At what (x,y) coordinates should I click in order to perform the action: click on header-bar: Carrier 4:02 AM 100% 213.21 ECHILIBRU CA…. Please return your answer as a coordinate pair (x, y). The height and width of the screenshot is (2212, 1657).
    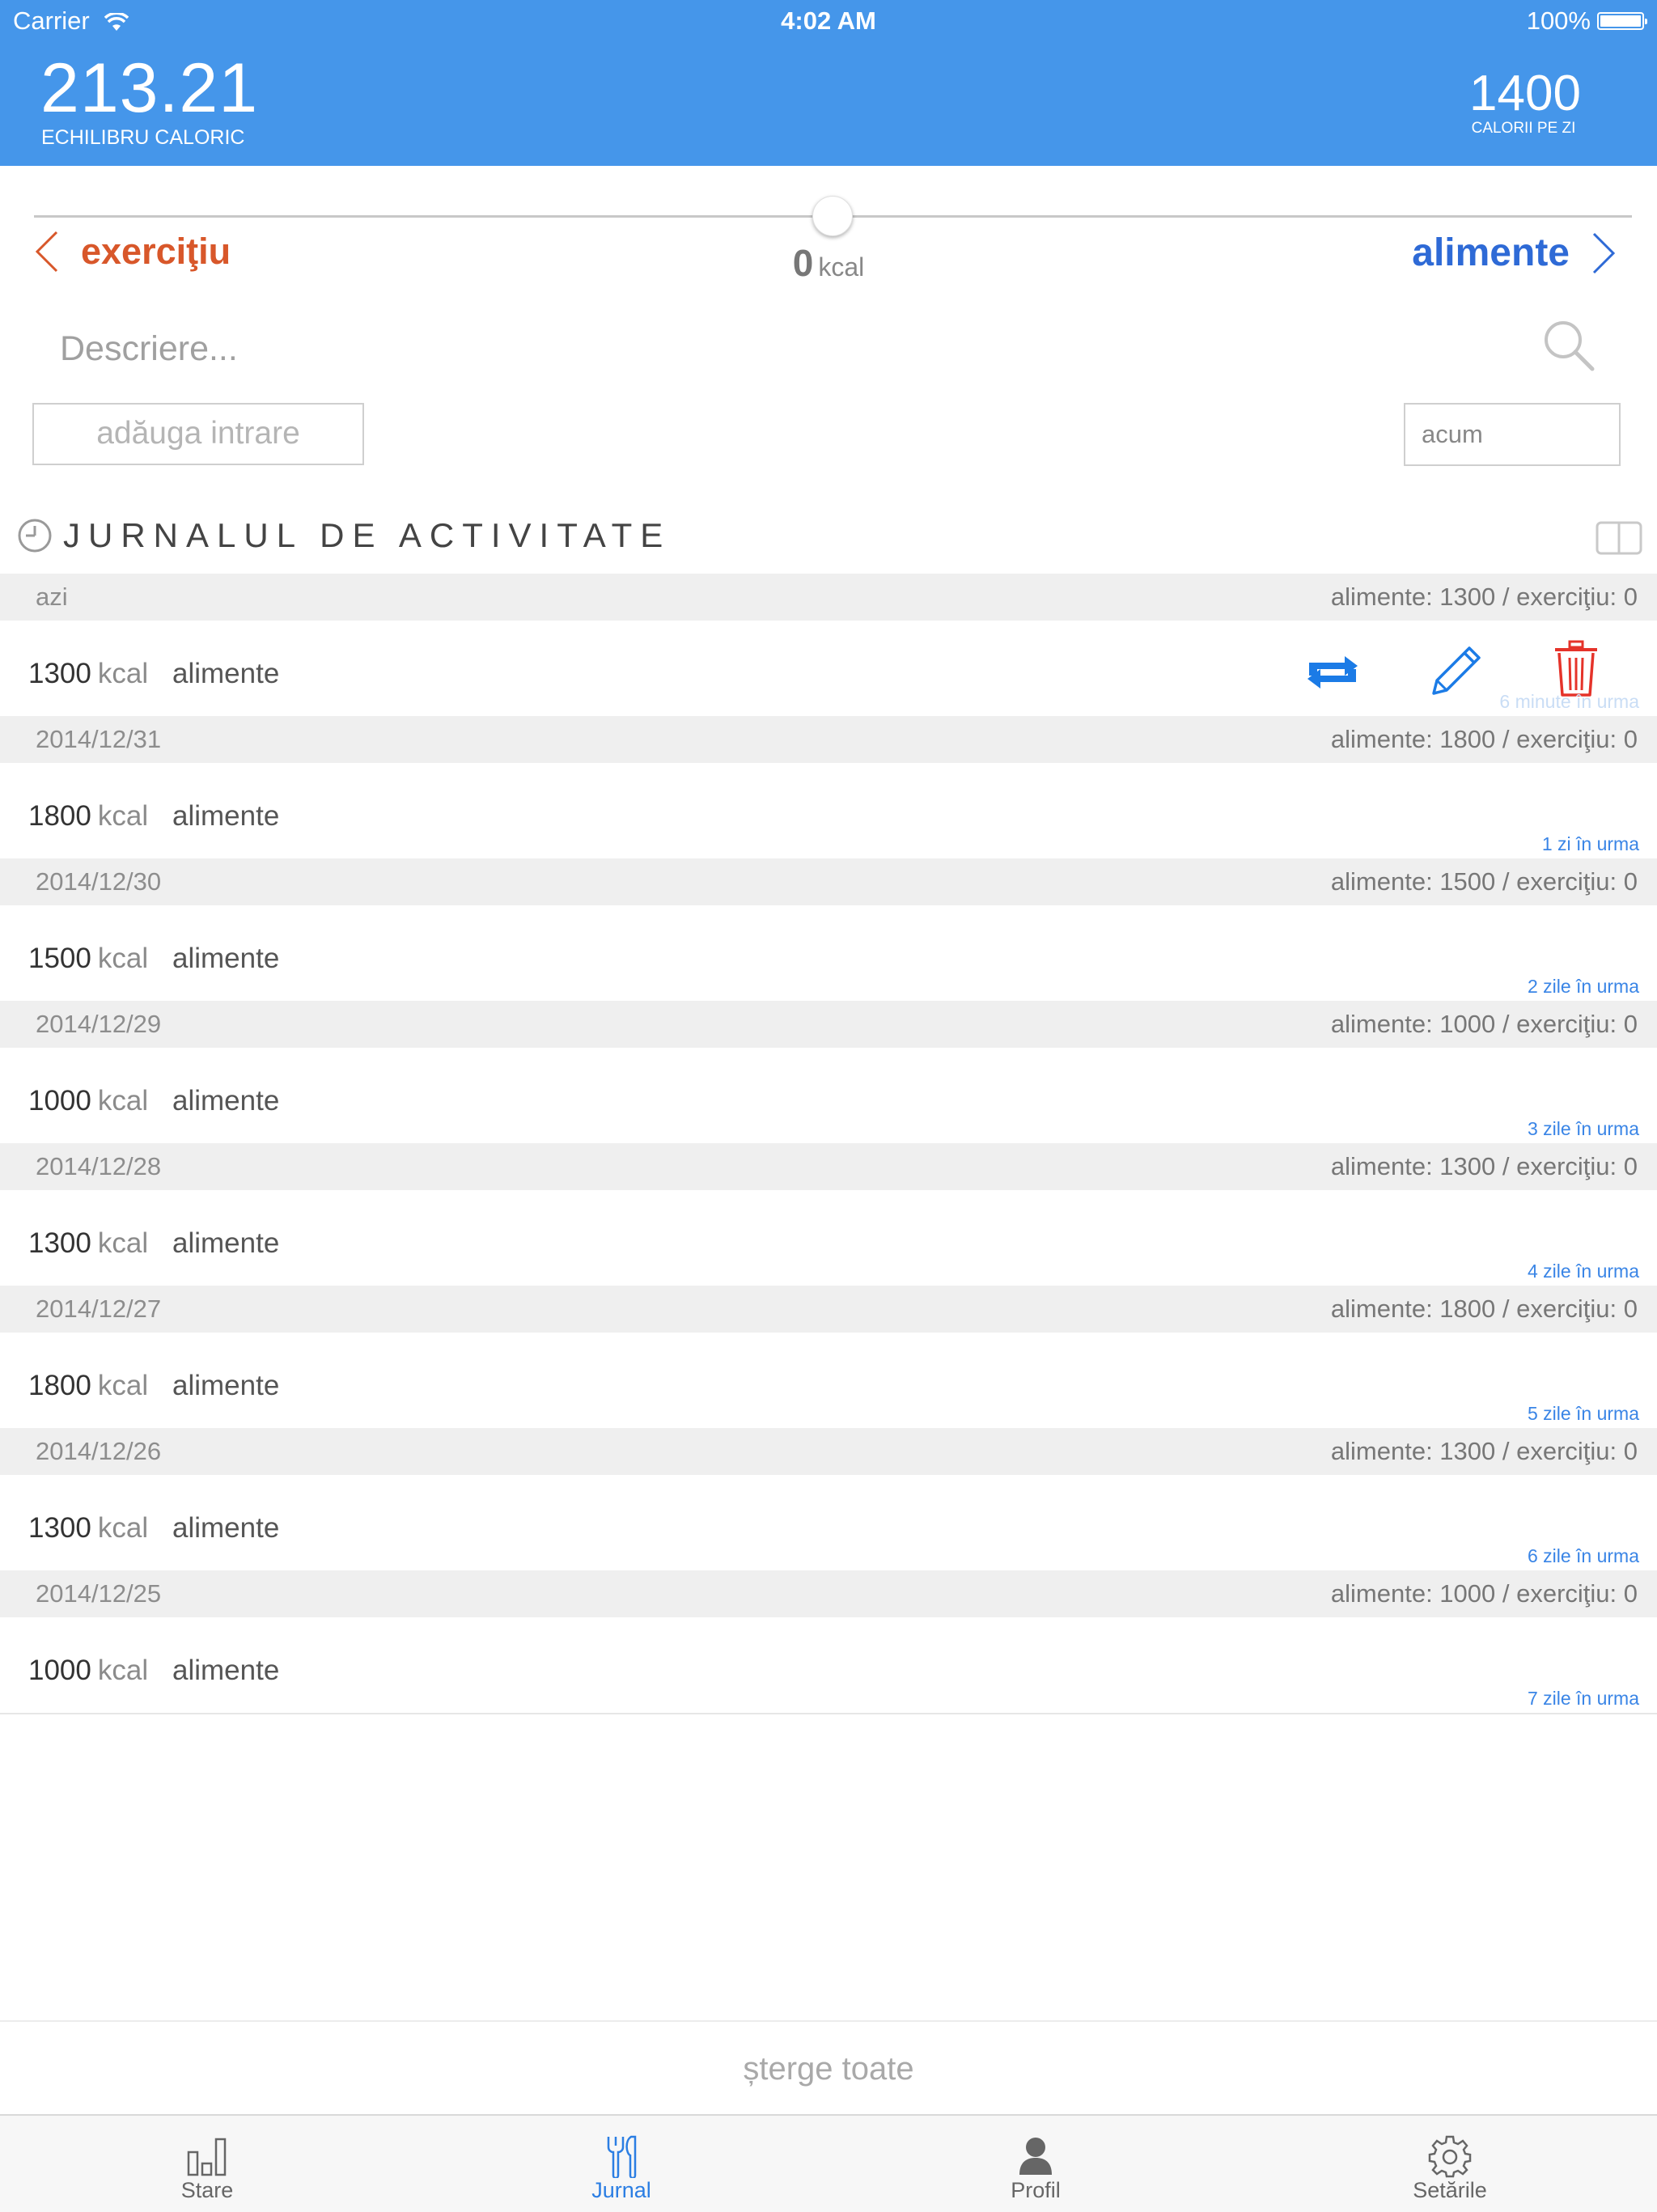
    Looking at the image, I should click on (828, 83).